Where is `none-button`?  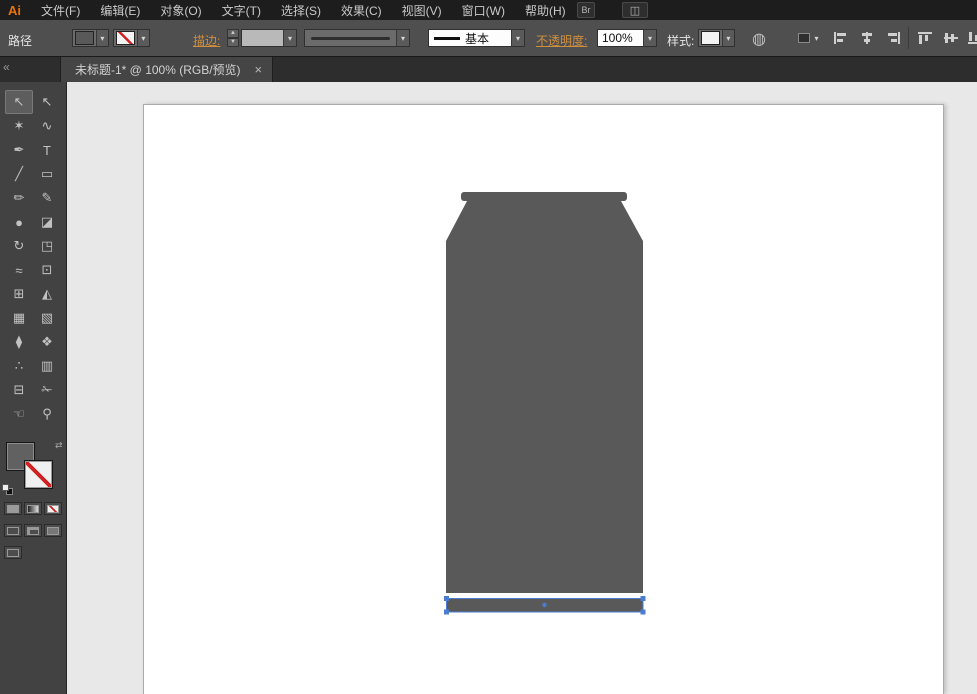
none-button is located at coordinates (53, 508).